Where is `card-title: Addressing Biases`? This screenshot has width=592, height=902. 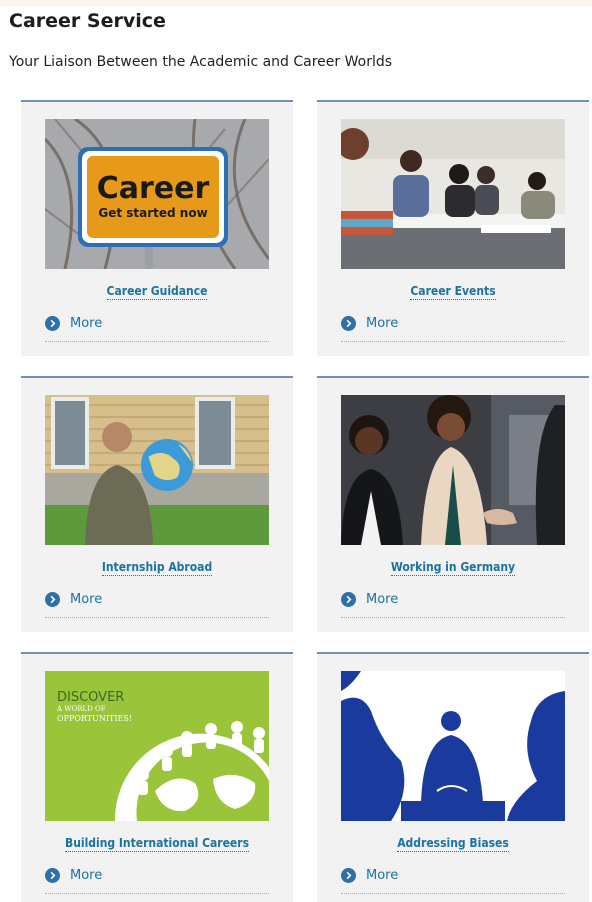
card-title: Addressing Biases is located at coordinates (453, 842).